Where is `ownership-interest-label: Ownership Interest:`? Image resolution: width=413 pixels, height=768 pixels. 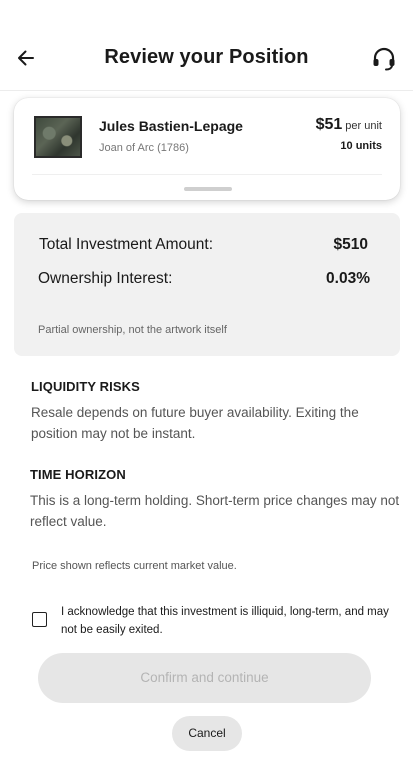
ownership-interest-label: Ownership Interest: is located at coordinates (105, 278).